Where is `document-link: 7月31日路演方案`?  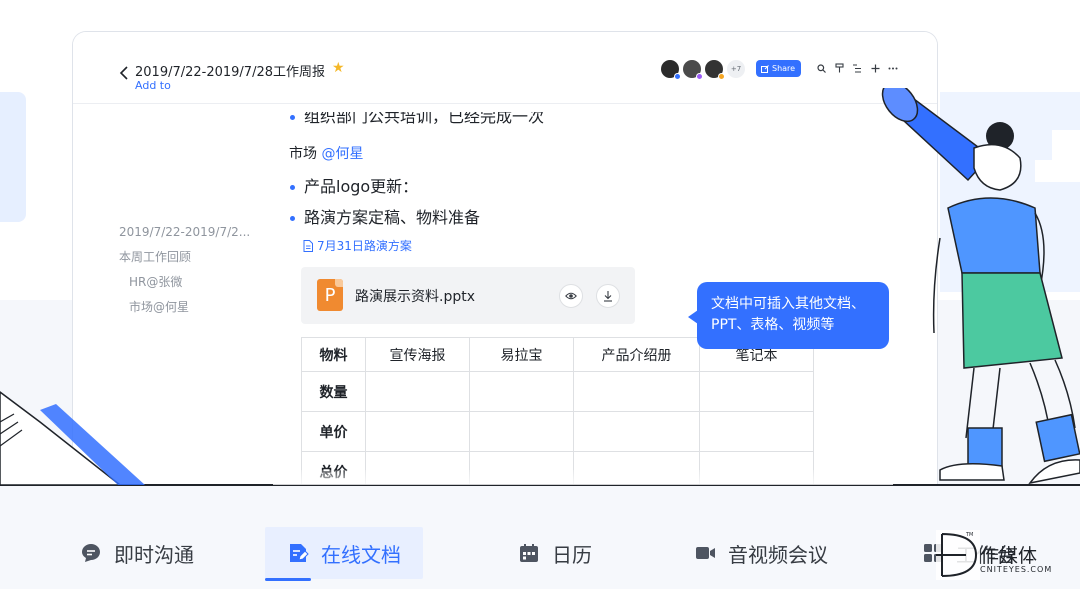
document-link: 7月31日路演方案 is located at coordinates (357, 245).